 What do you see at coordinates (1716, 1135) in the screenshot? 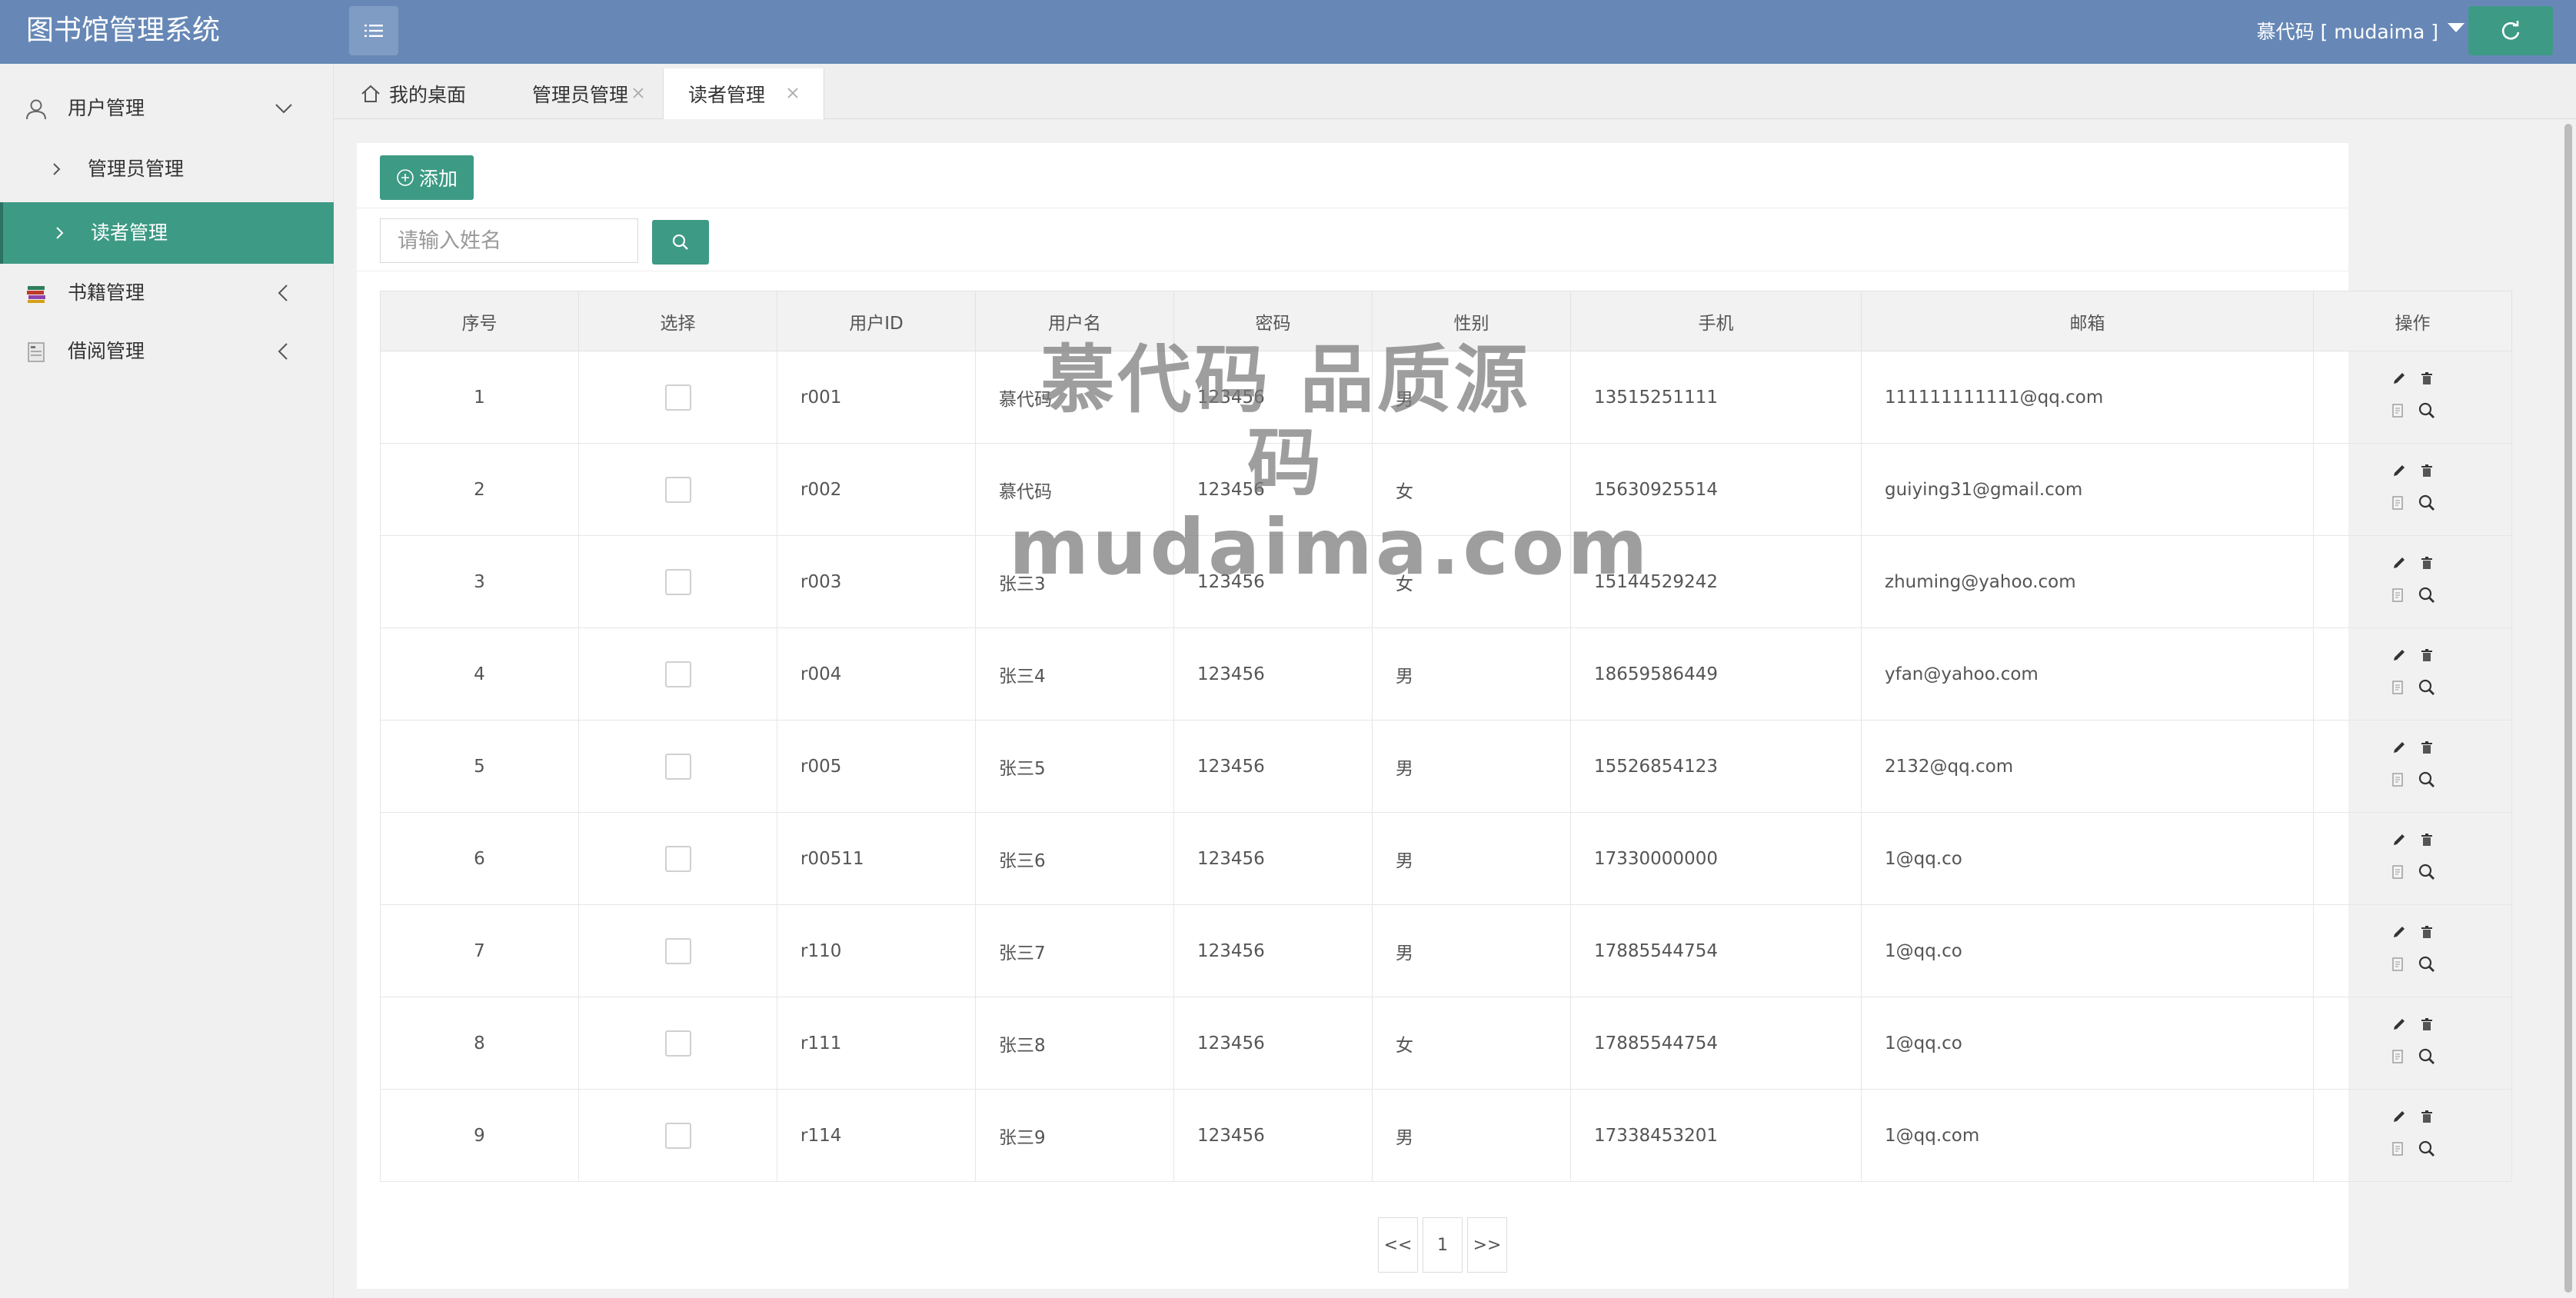
I see `phone-cell: 17338453201` at bounding box center [1716, 1135].